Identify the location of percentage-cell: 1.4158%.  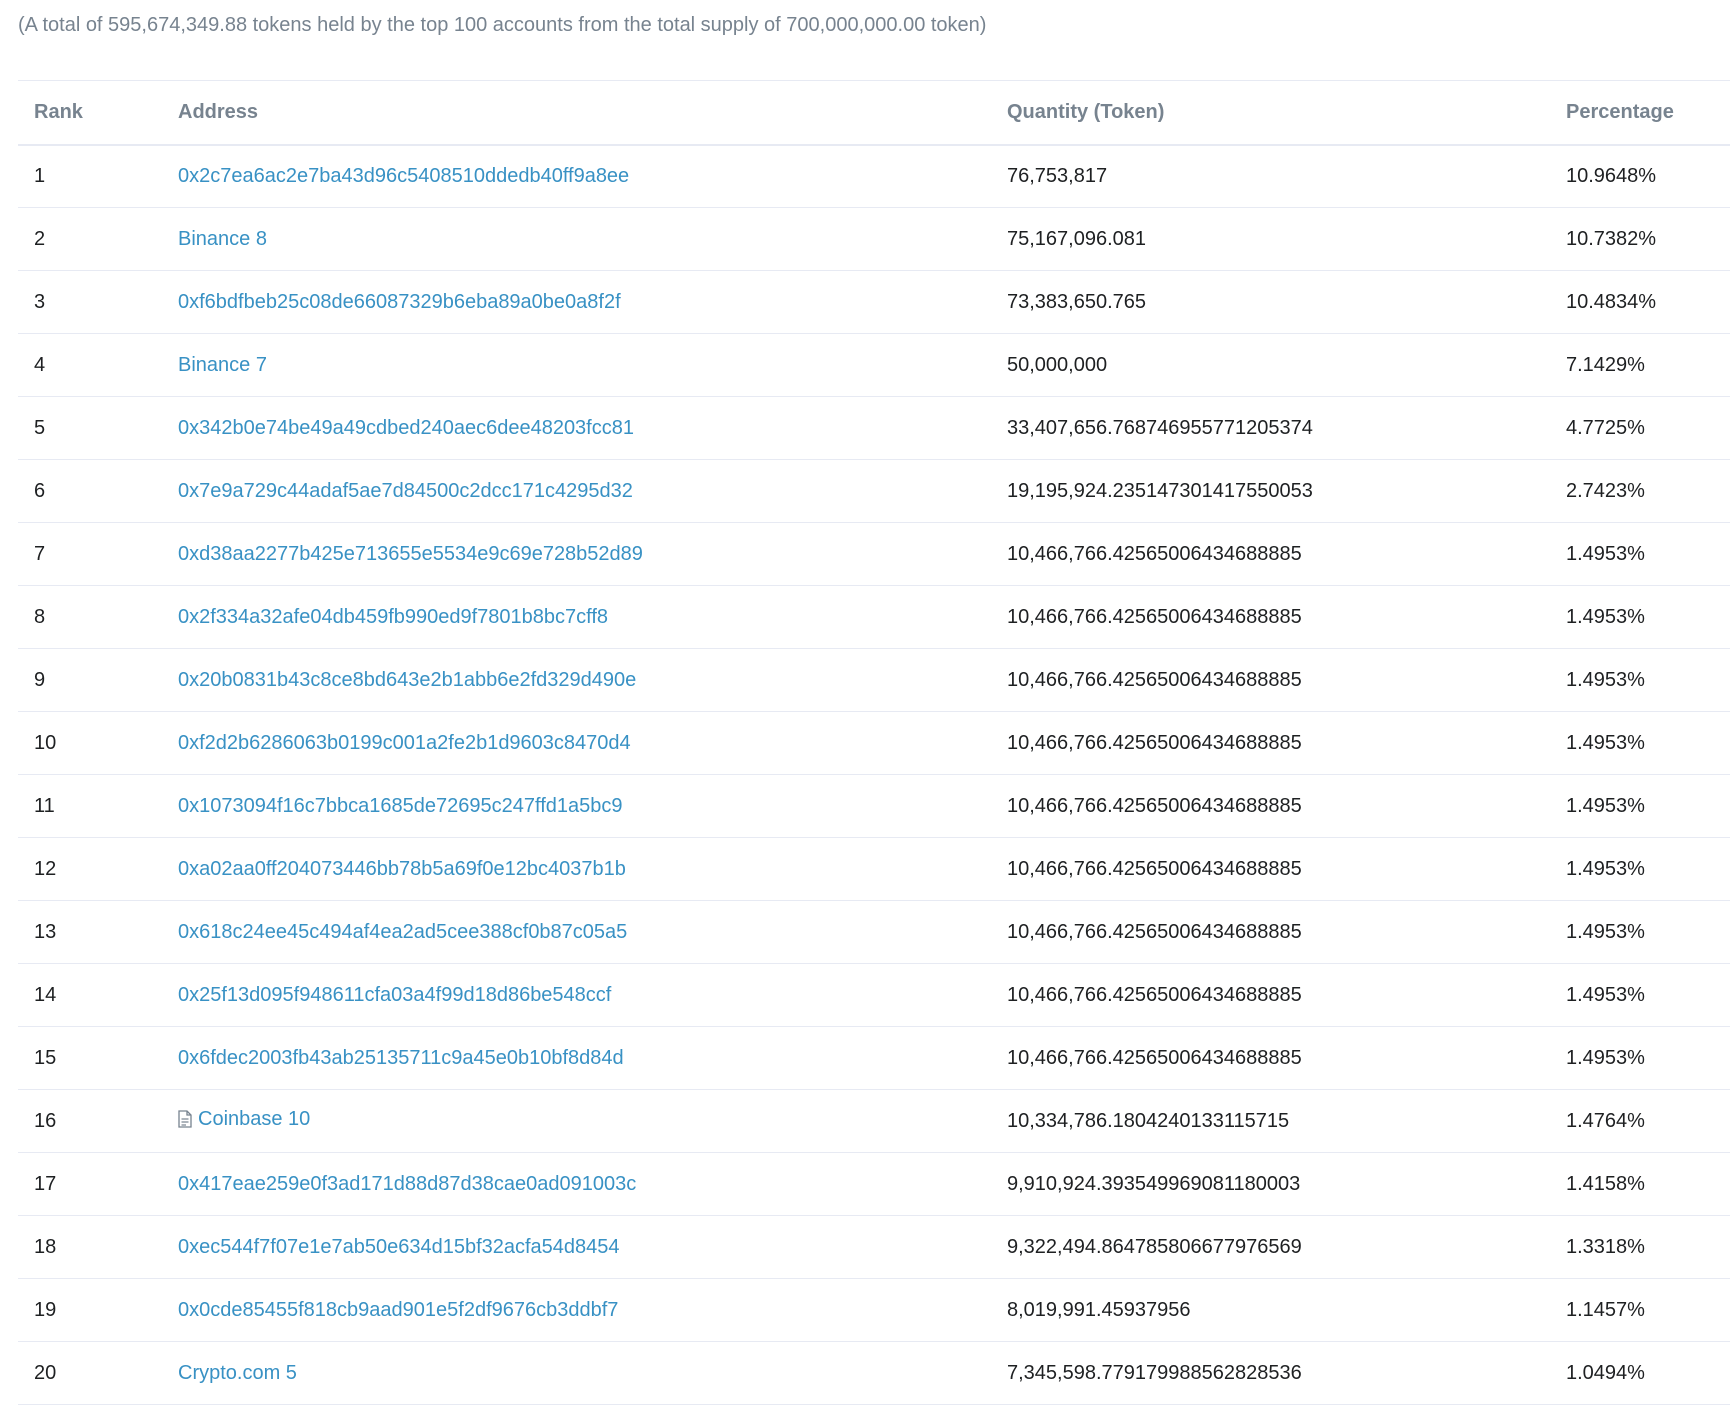
(1605, 1183).